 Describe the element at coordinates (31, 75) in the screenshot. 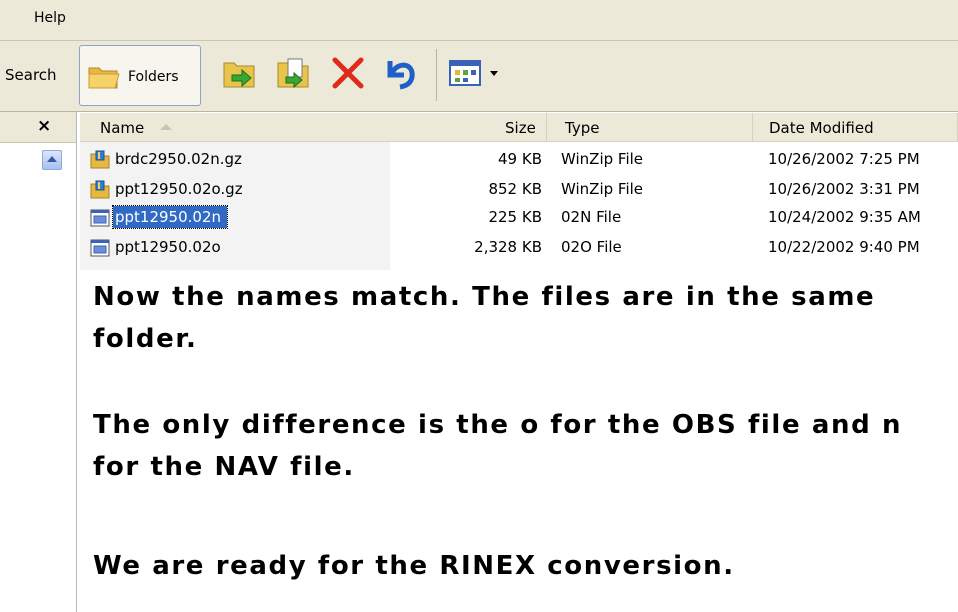

I see `search-button: Search` at that location.